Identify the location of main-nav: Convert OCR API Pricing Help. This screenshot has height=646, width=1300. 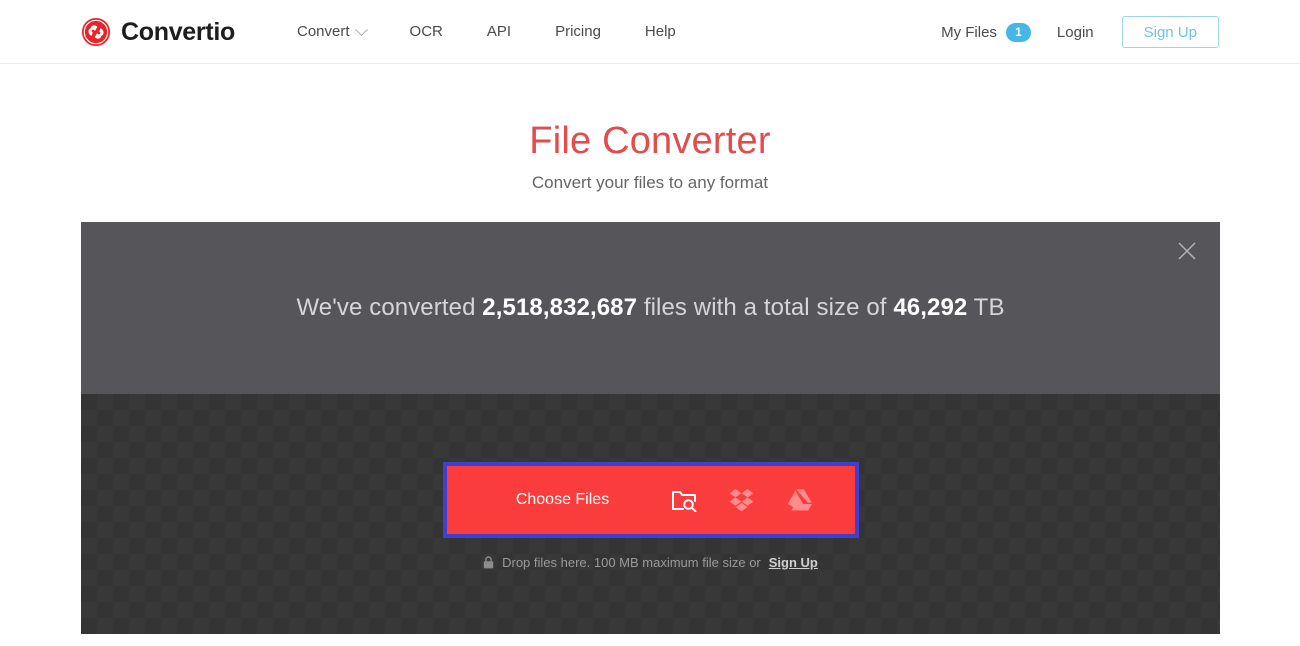
(497, 32).